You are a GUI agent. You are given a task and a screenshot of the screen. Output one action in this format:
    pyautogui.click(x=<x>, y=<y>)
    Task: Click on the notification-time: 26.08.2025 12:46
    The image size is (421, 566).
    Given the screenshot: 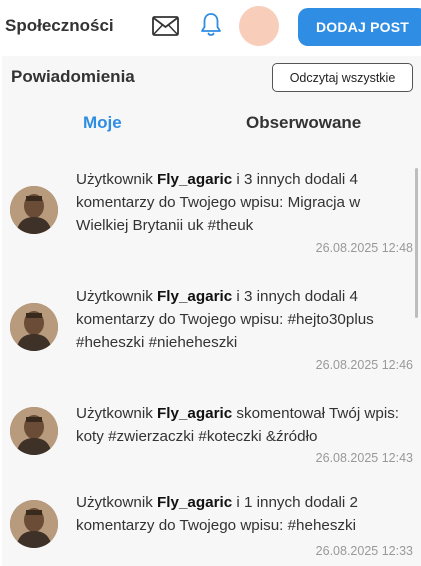 What is the action you would take?
    pyautogui.click(x=364, y=365)
    